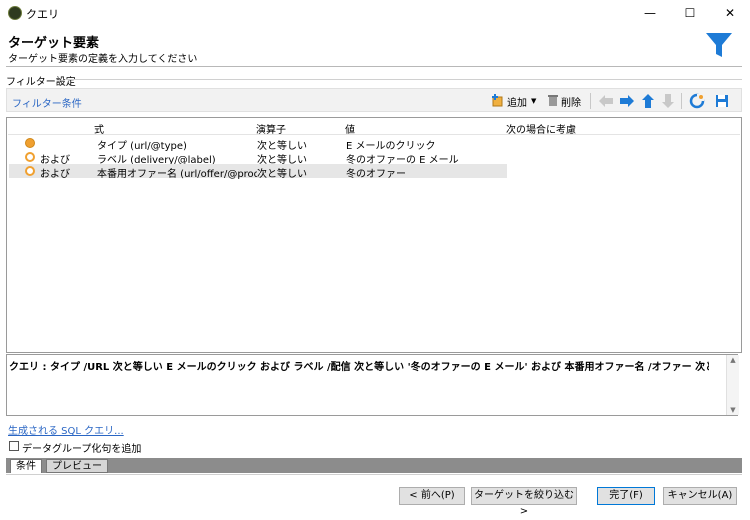 The height and width of the screenshot is (520, 750). Describe the element at coordinates (374, 474) in the screenshot. I see `footer-divider` at that location.